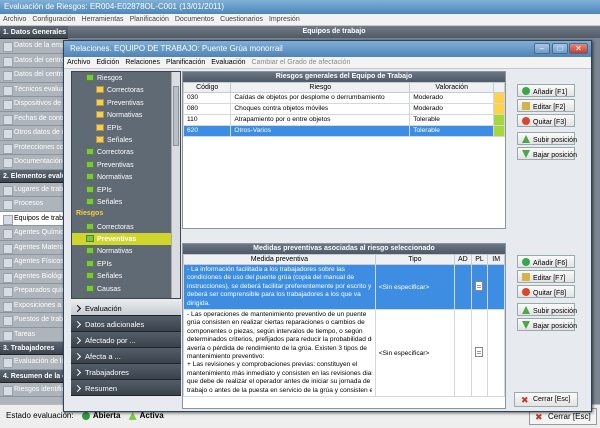 The height and width of the screenshot is (428, 600). What do you see at coordinates (542, 48) in the screenshot?
I see `minimize-button: –` at bounding box center [542, 48].